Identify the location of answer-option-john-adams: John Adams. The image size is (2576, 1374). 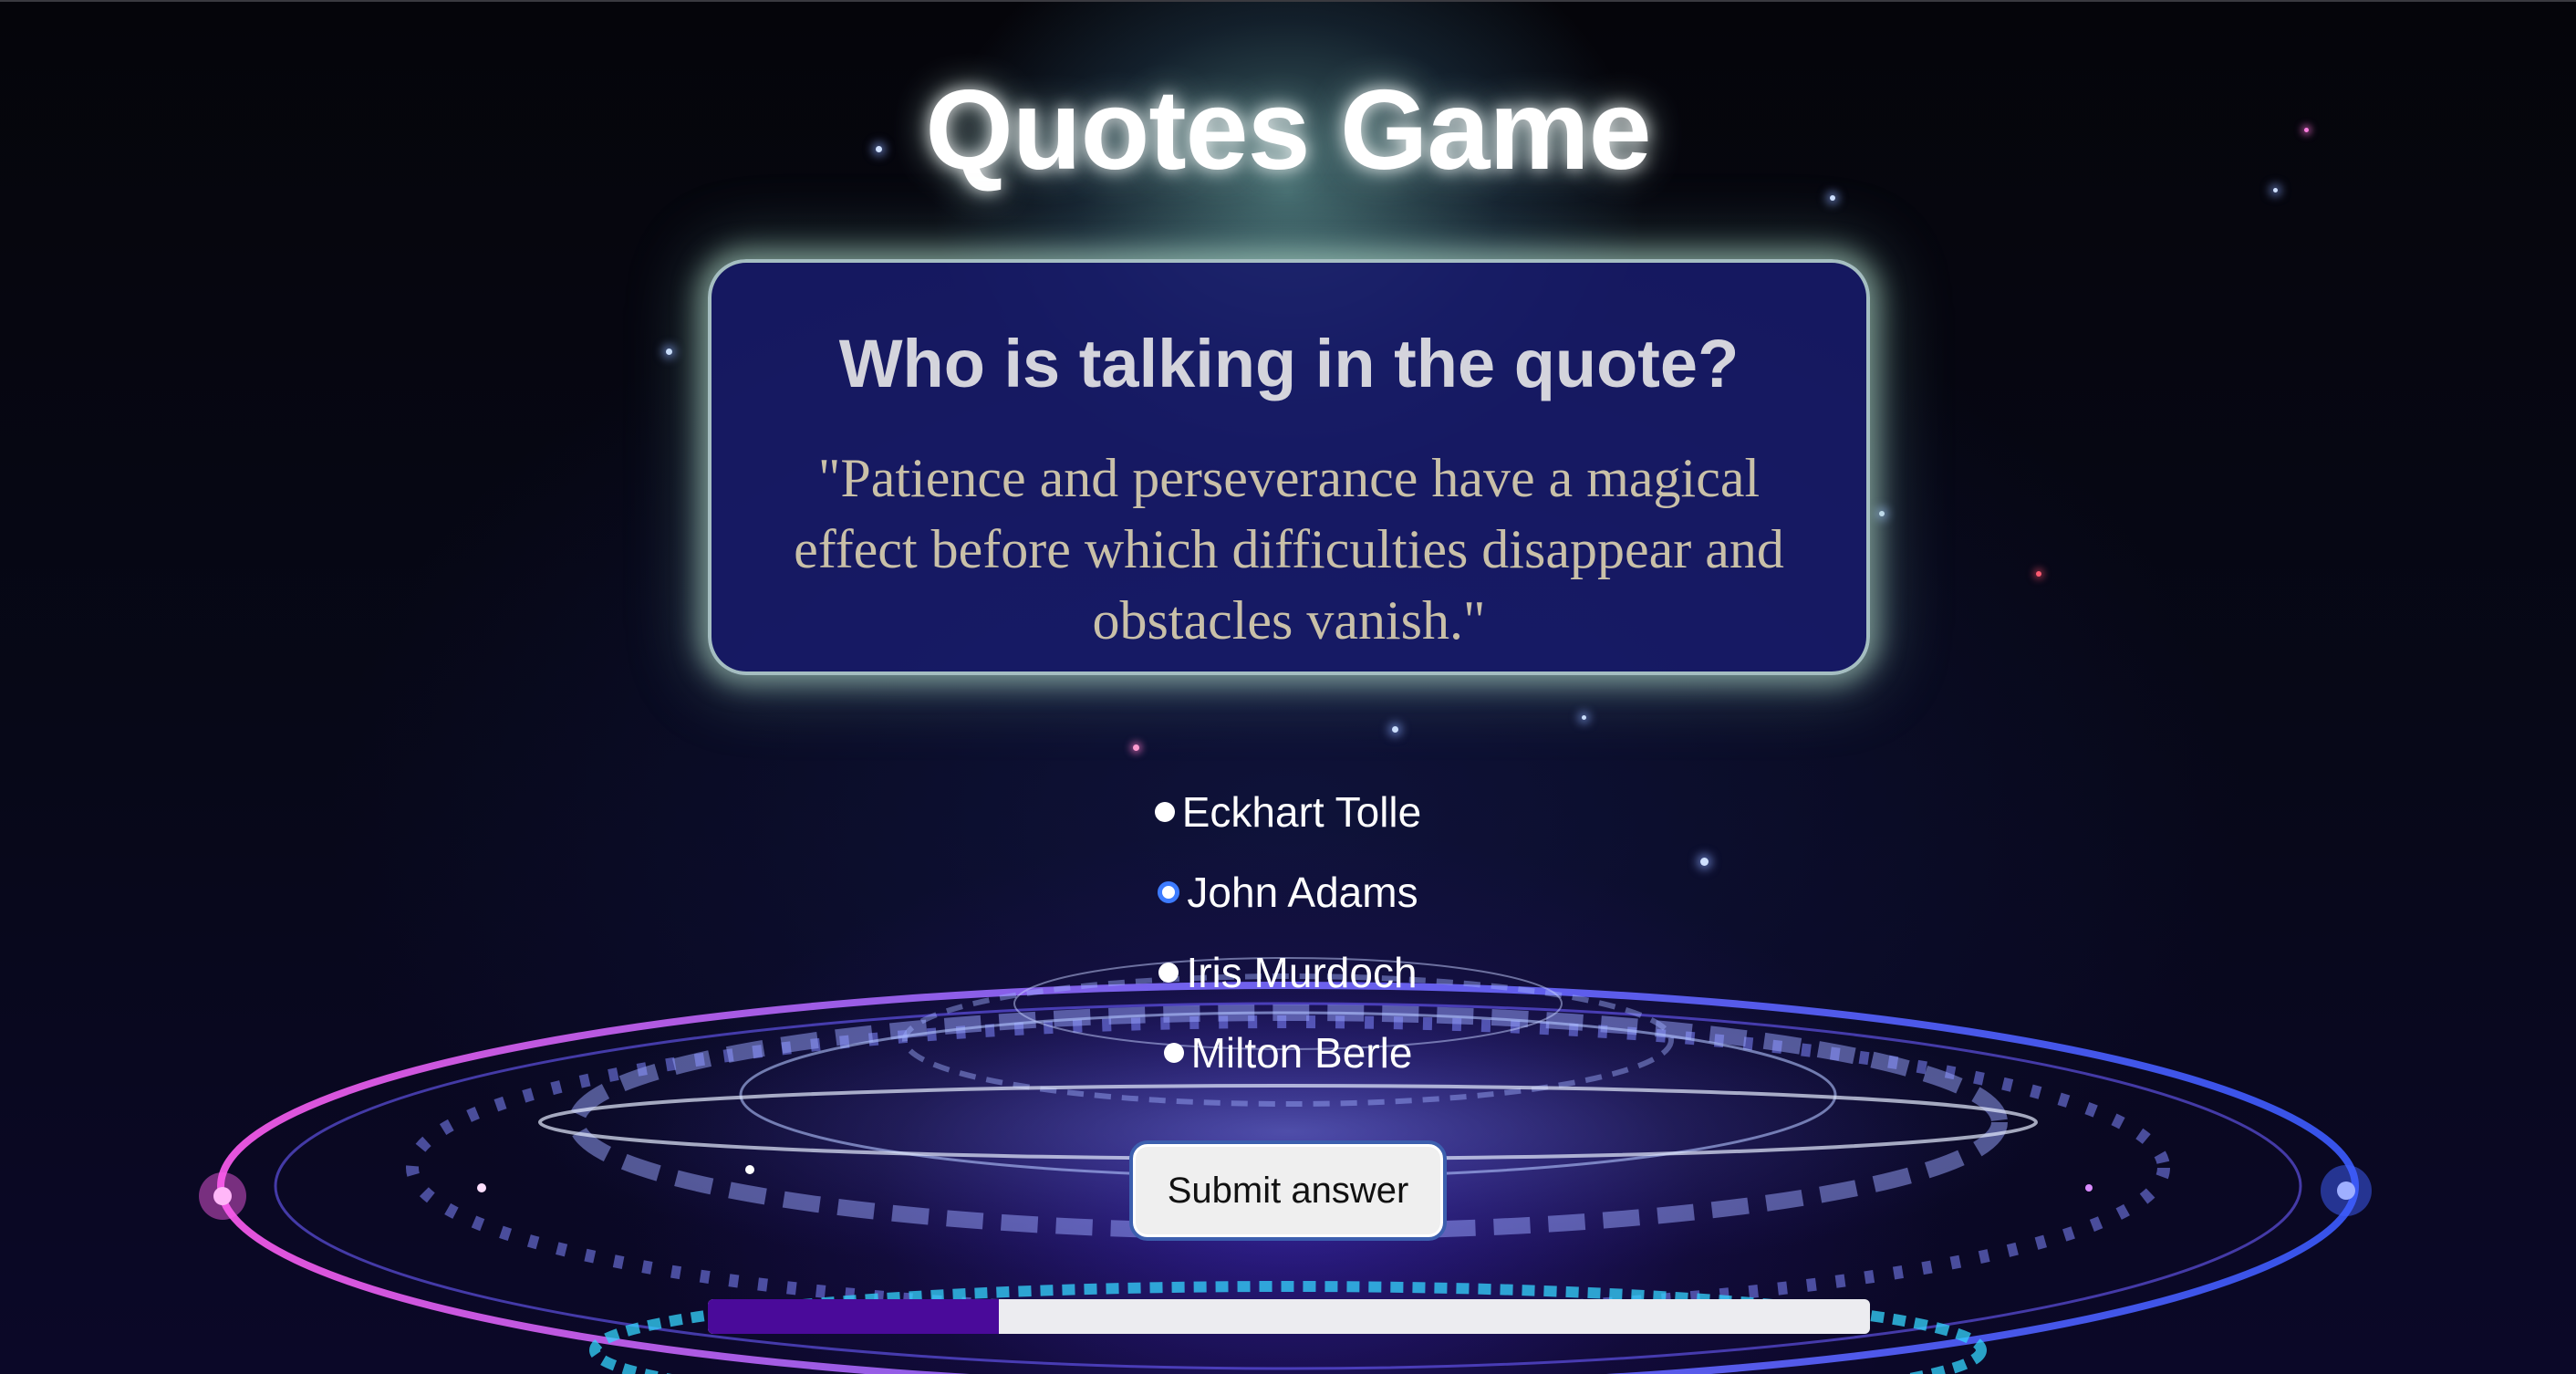
(1288, 892).